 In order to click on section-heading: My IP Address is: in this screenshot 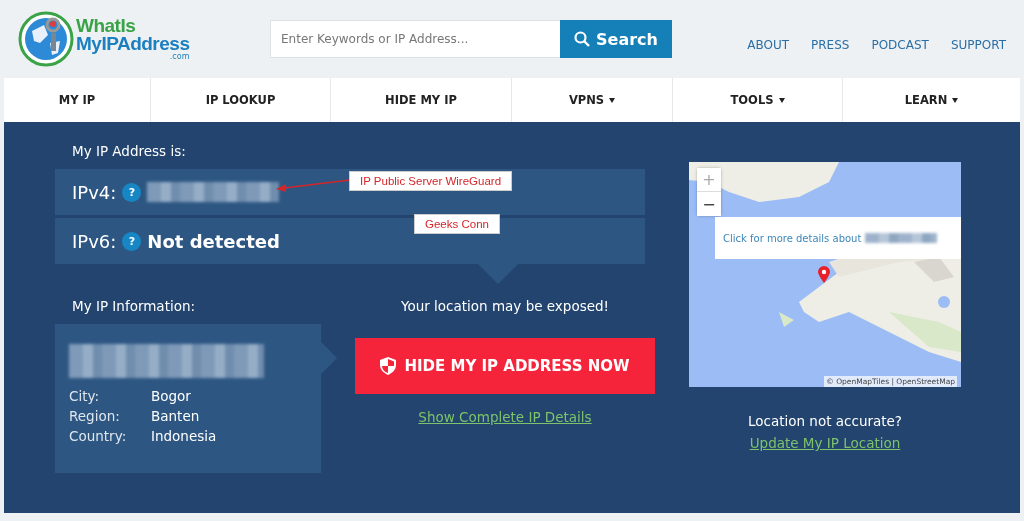, I will do `click(129, 151)`.